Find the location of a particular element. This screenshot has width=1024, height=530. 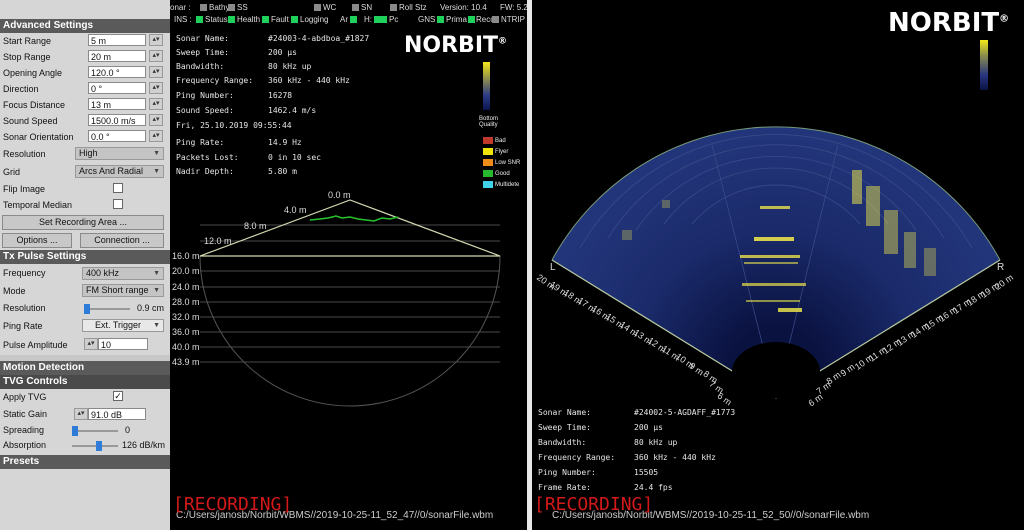

depth-label: 0.0 m is located at coordinates (339, 195).